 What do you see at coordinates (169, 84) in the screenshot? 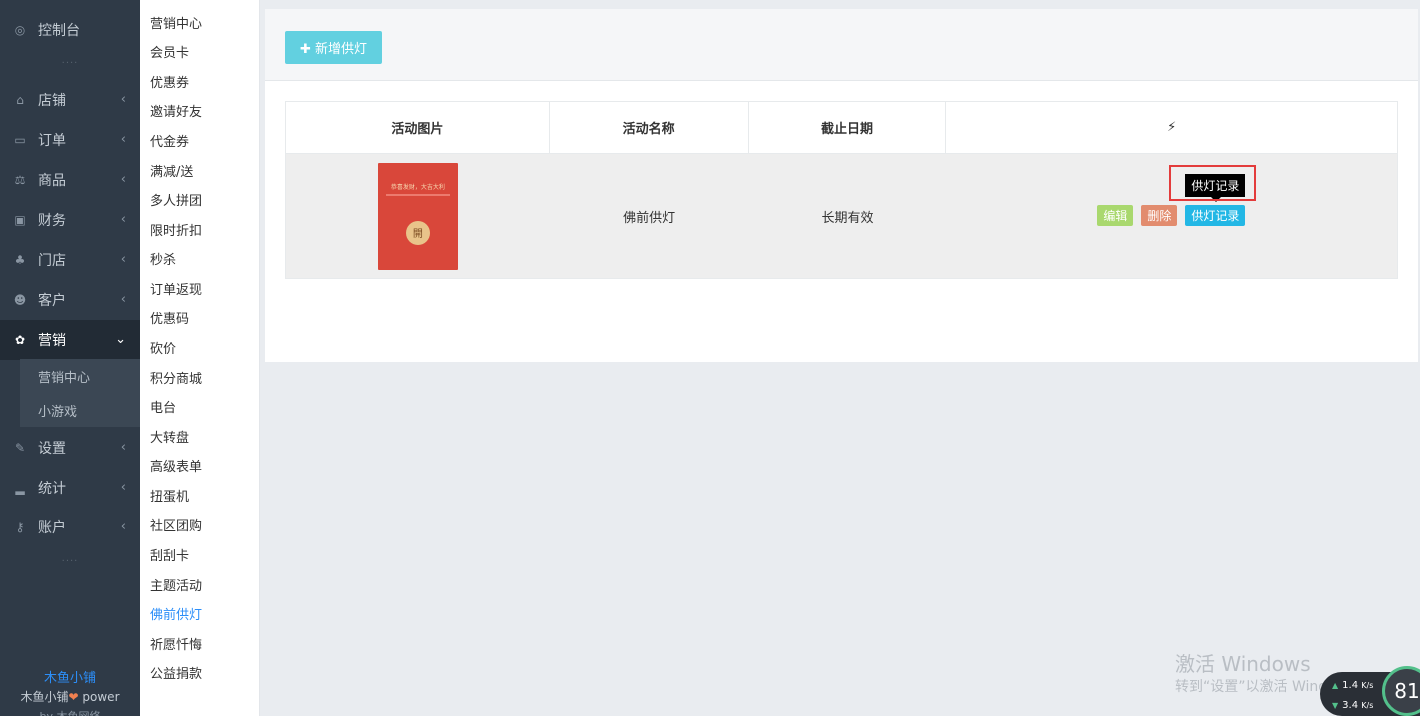
I see `submenu-item: 优惠券` at bounding box center [169, 84].